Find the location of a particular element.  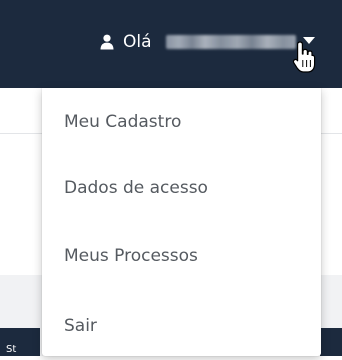

page-dark-block is located at coordinates (331, 342).